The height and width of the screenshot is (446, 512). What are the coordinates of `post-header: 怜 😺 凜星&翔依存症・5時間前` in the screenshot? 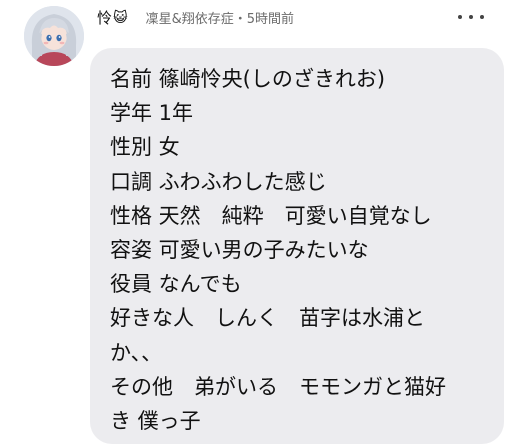 It's located at (195, 17).